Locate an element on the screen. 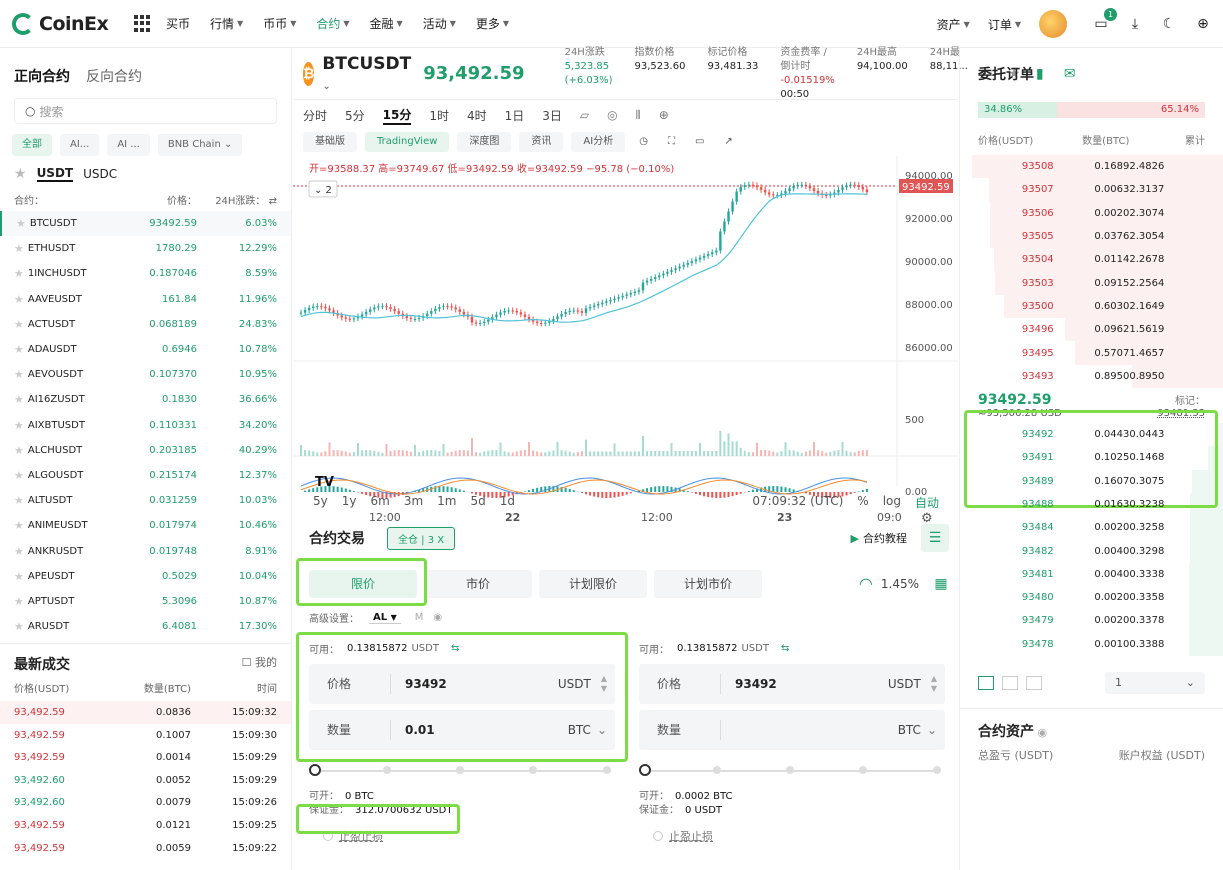 The height and width of the screenshot is (870, 1223). nav-item-4: 金融 ▼ is located at coordinates (386, 23).